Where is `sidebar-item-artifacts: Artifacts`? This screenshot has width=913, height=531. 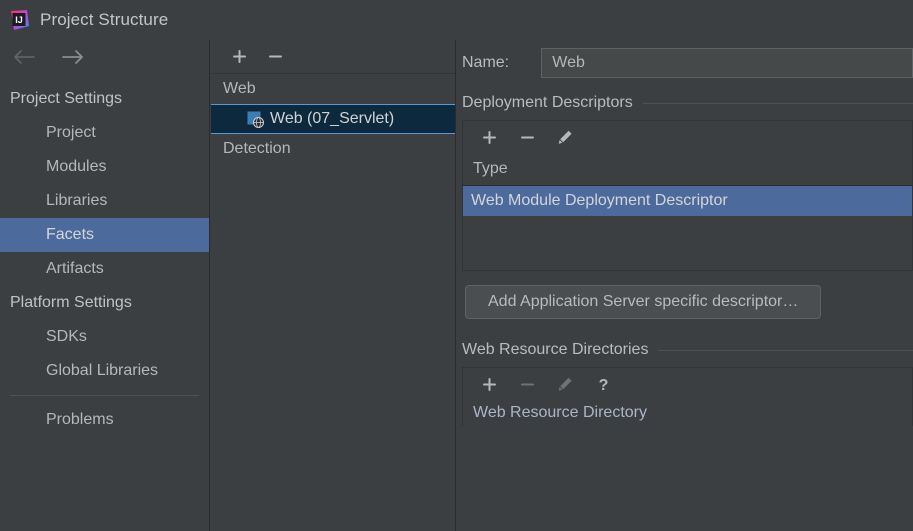
sidebar-item-artifacts: Artifacts is located at coordinates (104, 269).